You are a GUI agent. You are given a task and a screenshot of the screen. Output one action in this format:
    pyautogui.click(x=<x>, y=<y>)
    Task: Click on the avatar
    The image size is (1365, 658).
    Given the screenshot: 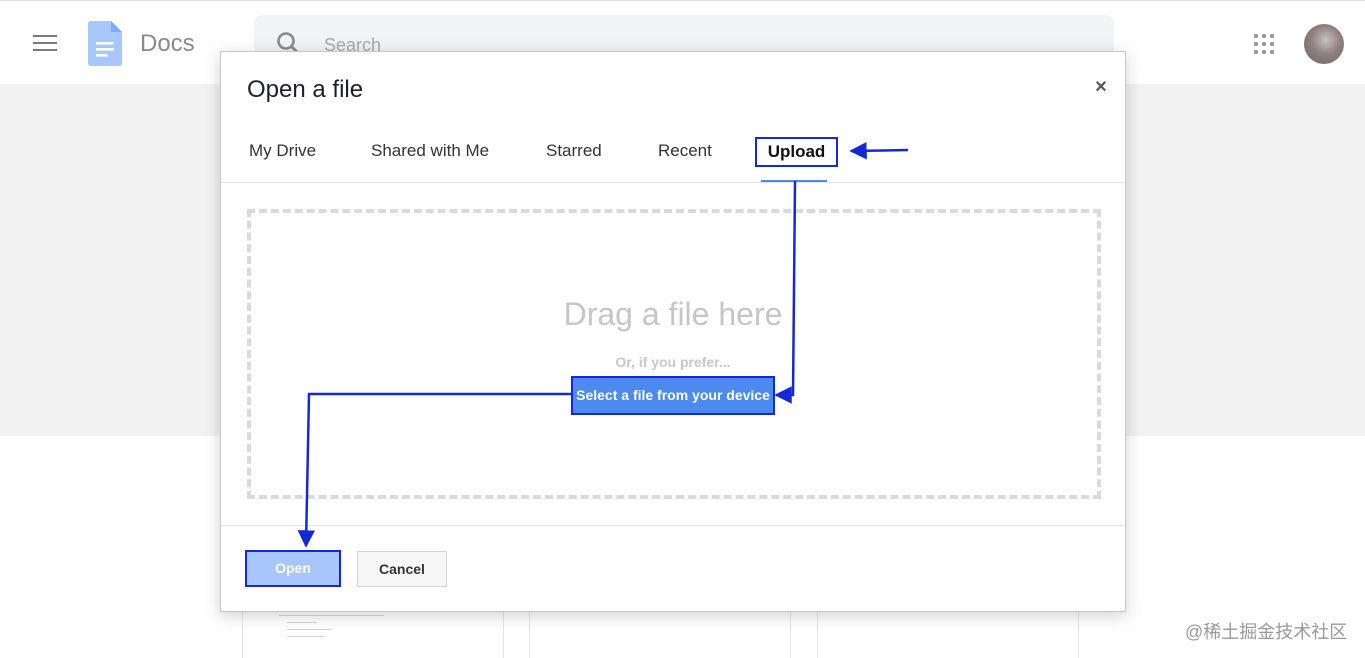 What is the action you would take?
    pyautogui.click(x=1324, y=44)
    